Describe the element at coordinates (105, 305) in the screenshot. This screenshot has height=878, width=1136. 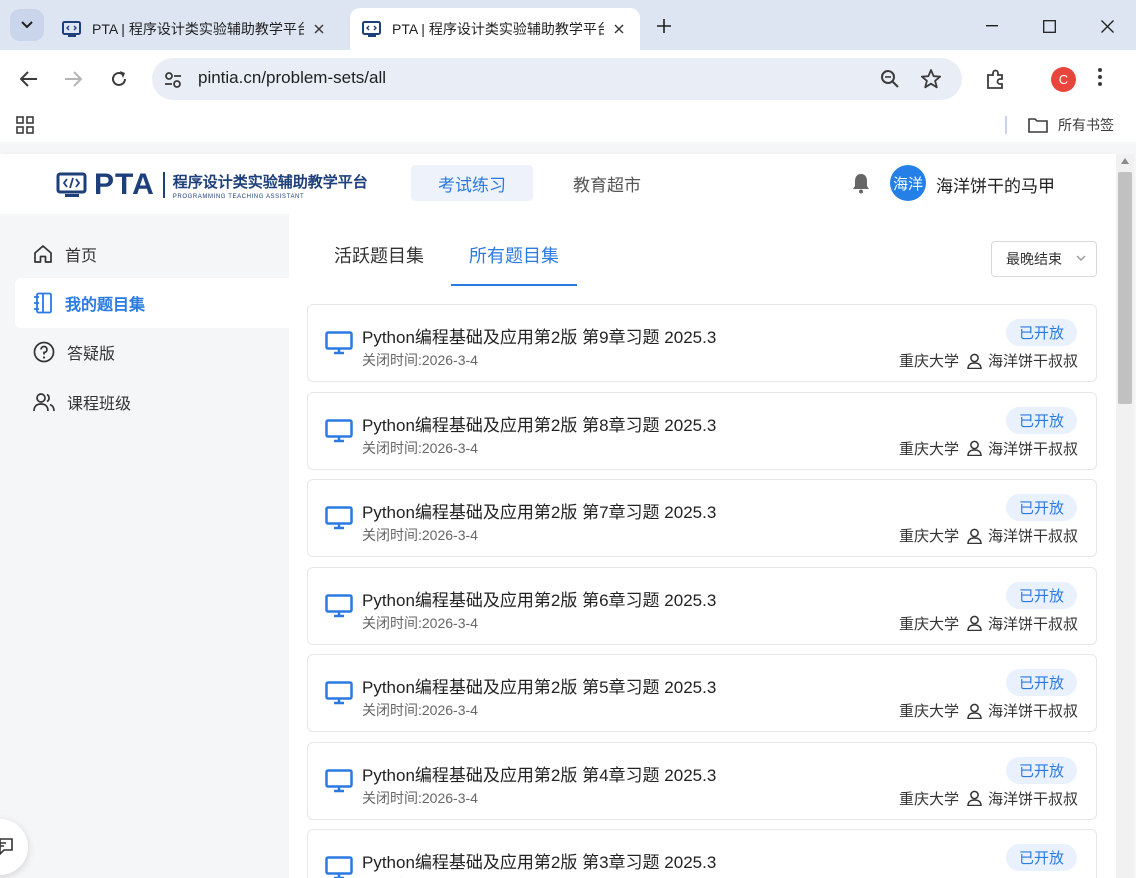
I see `sidebar-item-label: 我的题目集` at that location.